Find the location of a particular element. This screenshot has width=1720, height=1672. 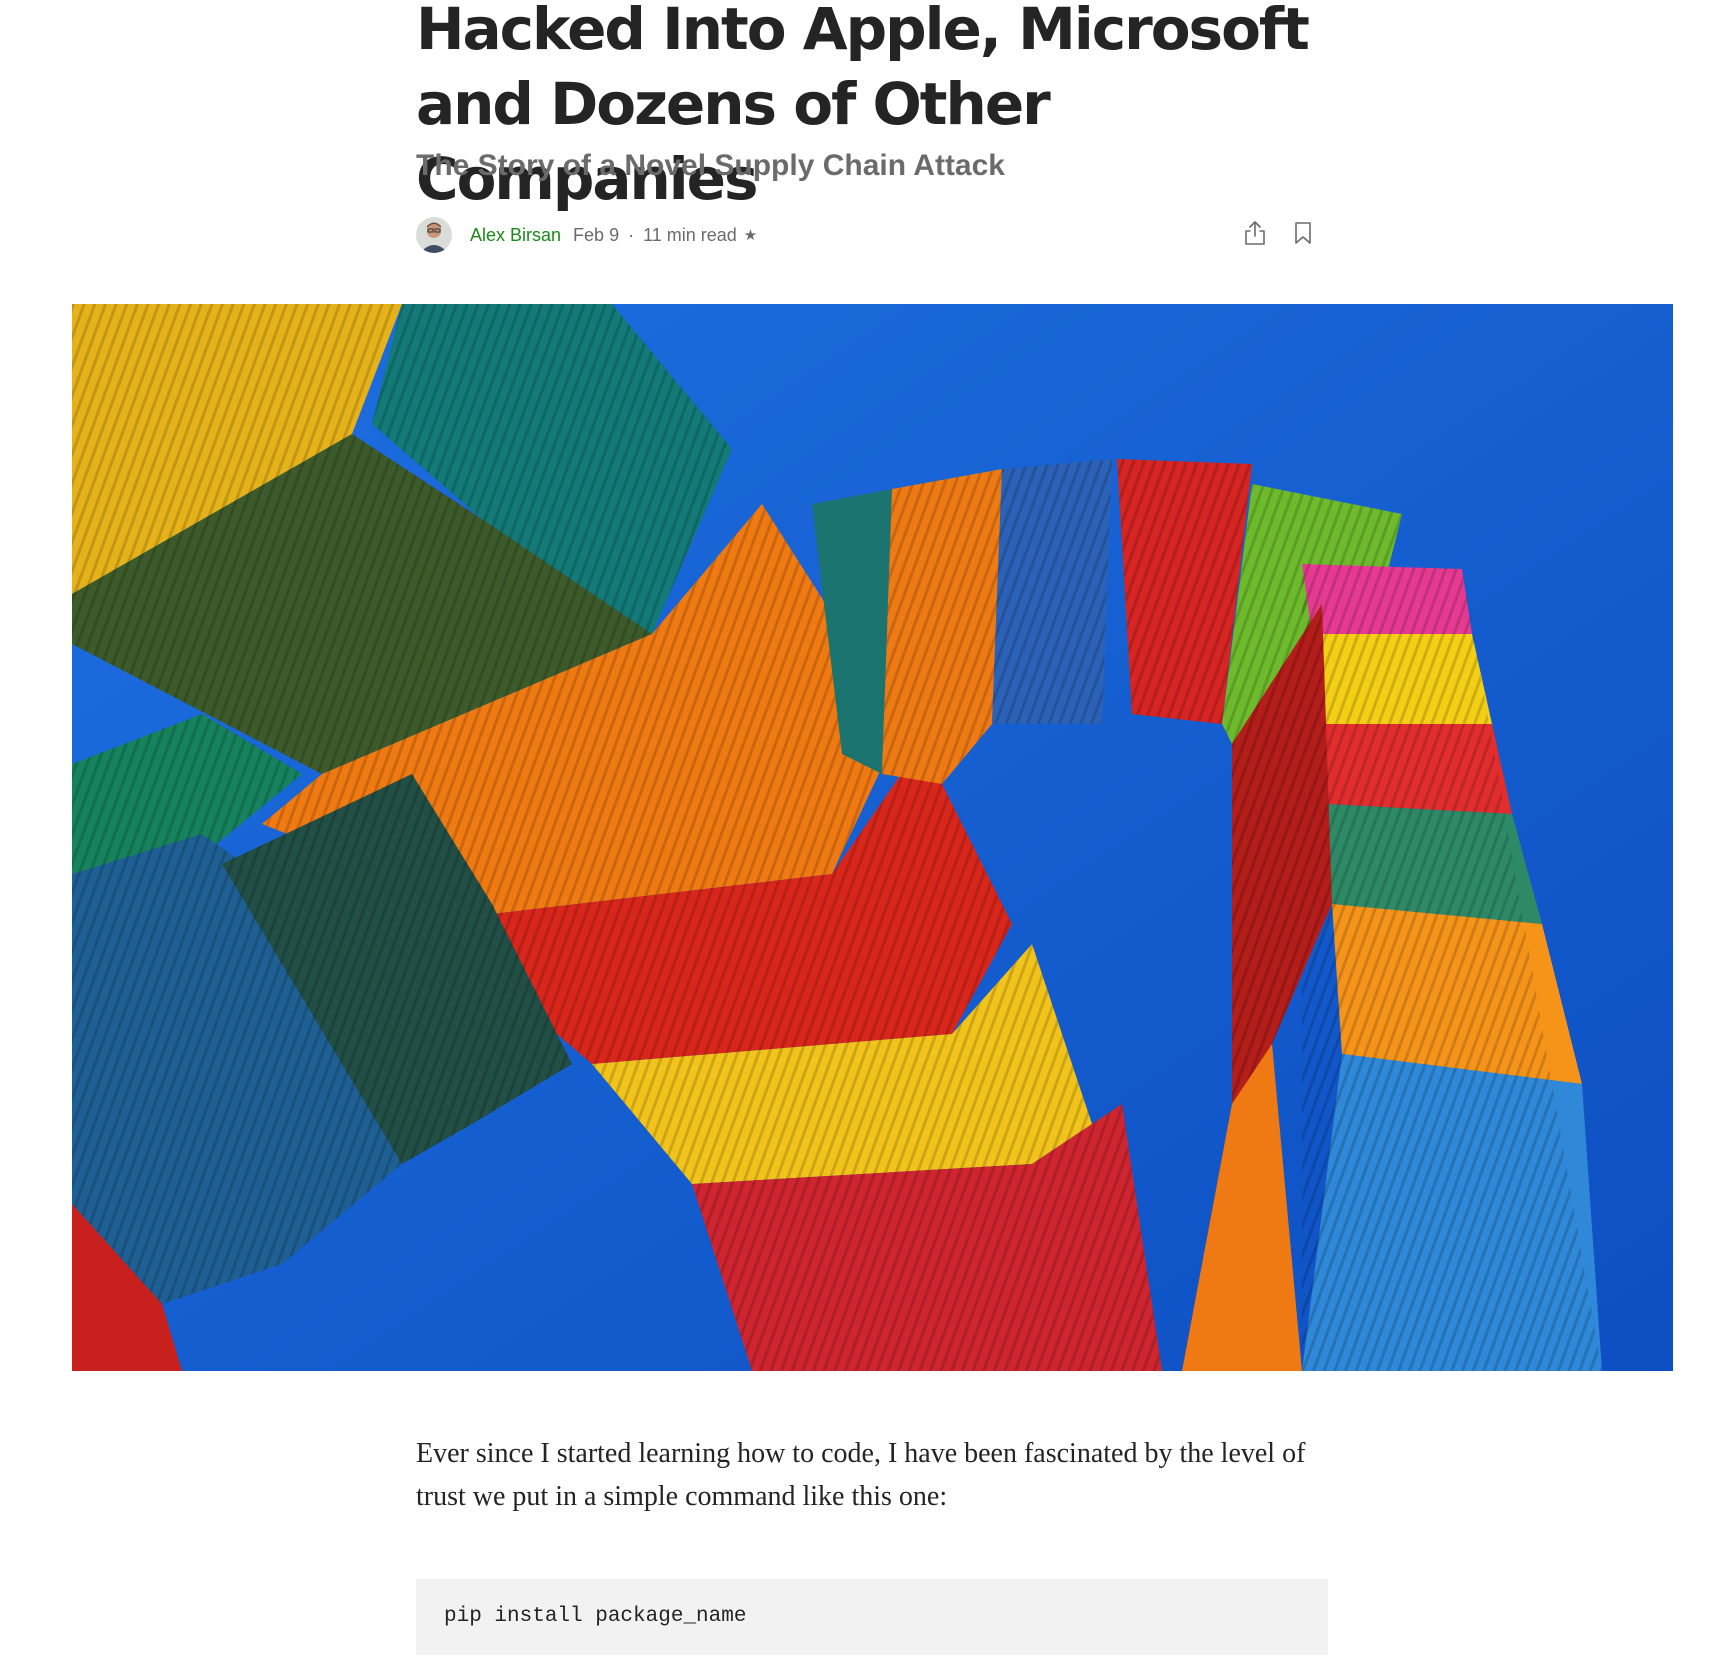

code-block-text: pip install package_name is located at coordinates (872, 1617).